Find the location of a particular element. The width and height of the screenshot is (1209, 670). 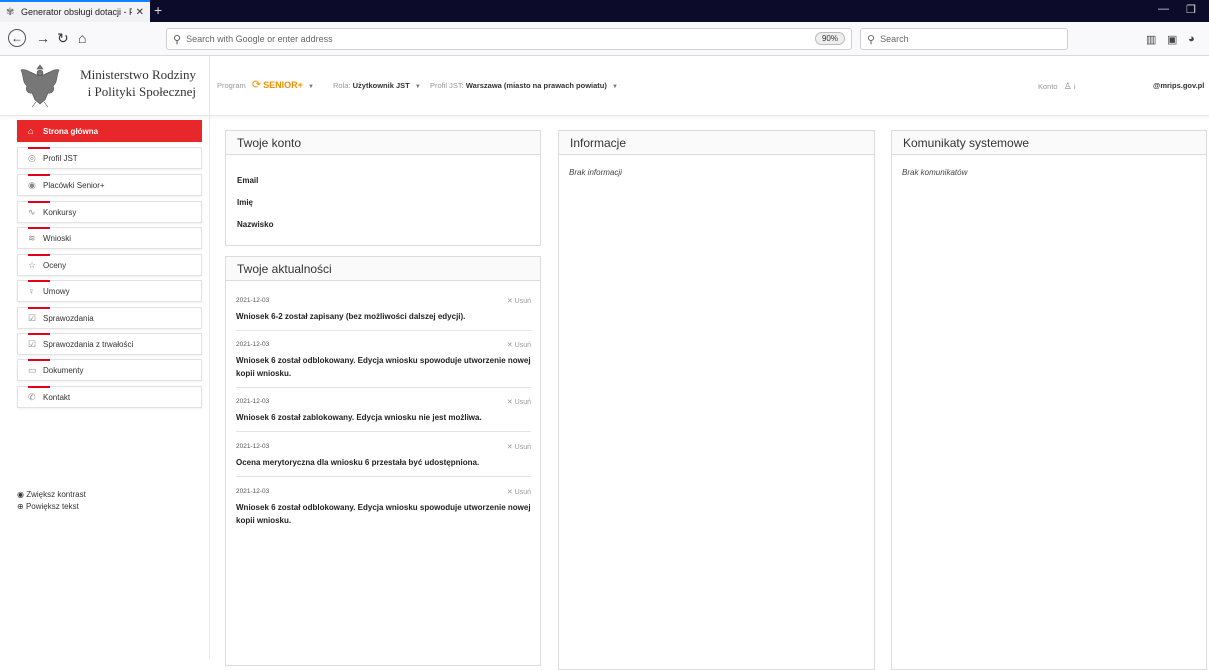

tab-title: Generator obsługi dotacji - Pa is located at coordinates (76, 12).